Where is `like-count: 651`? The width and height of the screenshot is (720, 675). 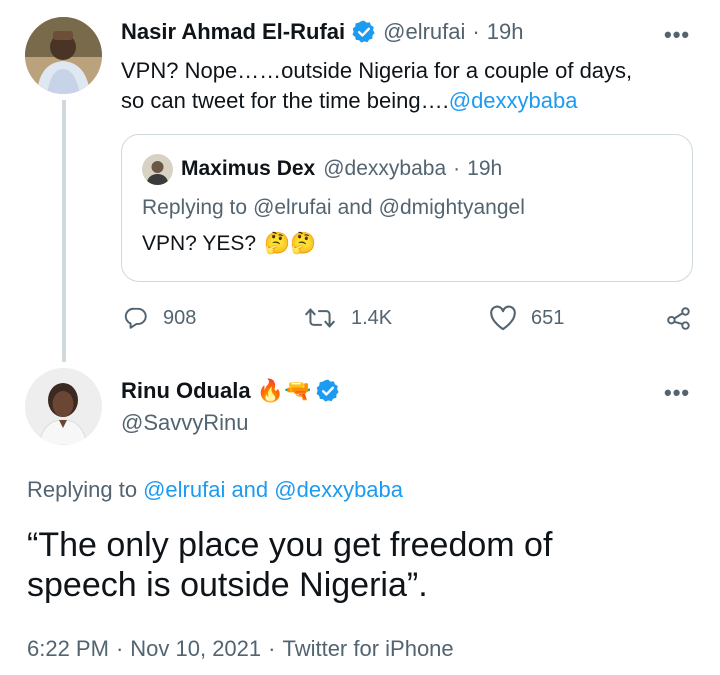 like-count: 651 is located at coordinates (548, 317).